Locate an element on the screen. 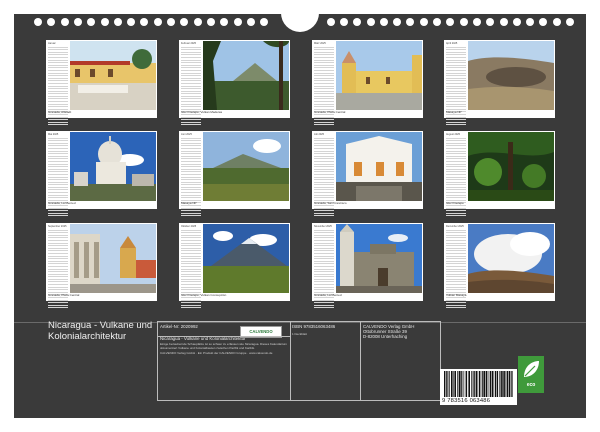 Image resolution: width=600 pixels, height=432 pixels. eco-label-text: eco is located at coordinates (531, 385).